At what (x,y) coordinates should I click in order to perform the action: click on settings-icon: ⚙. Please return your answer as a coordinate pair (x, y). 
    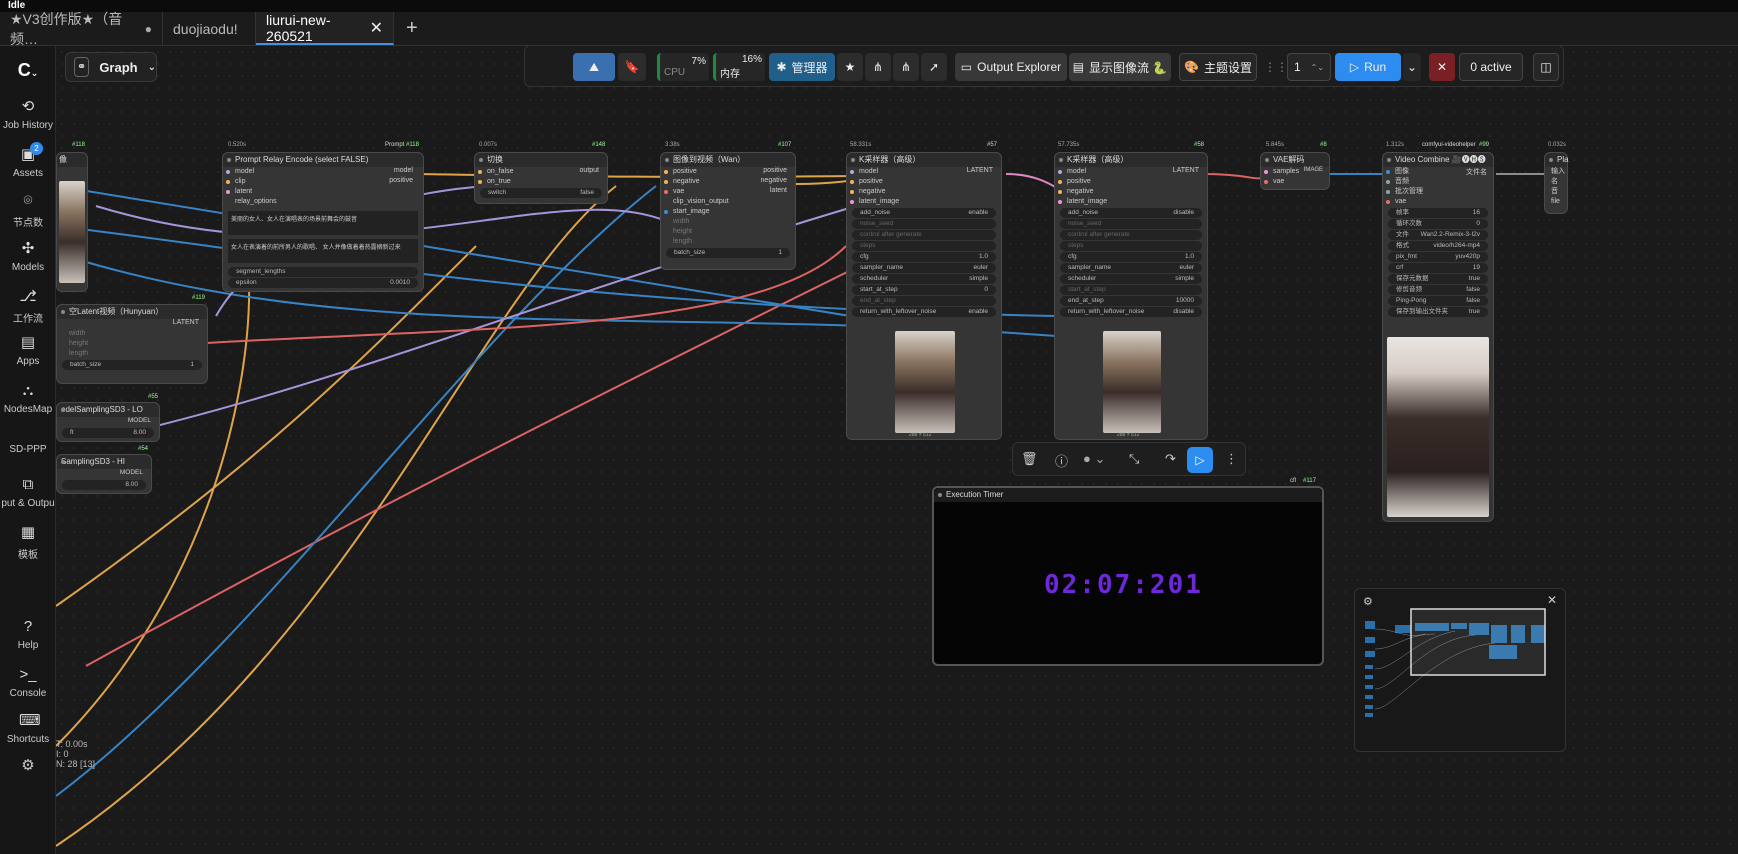
    Looking at the image, I should click on (28, 765).